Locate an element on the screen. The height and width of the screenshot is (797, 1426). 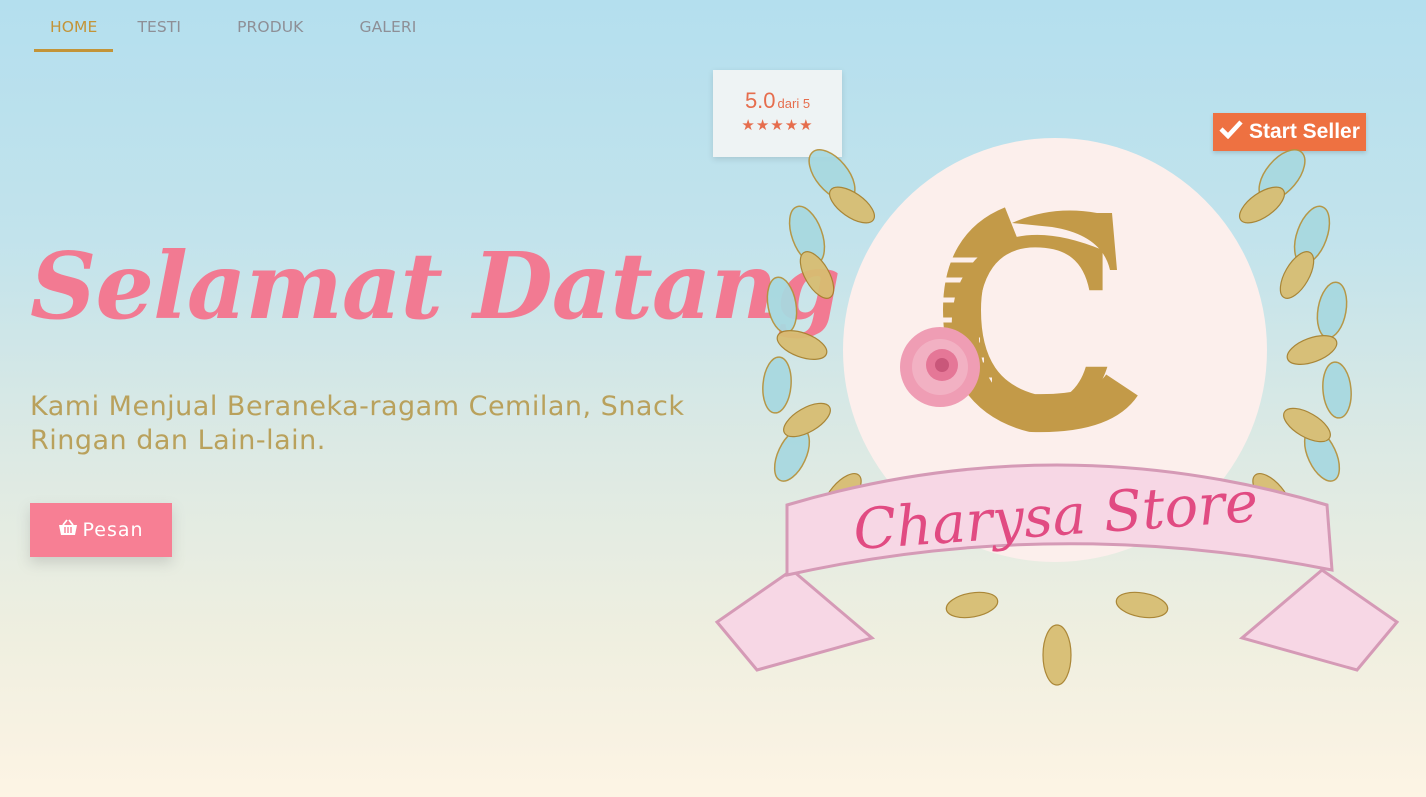
order-button: Pesan is located at coordinates (101, 530).